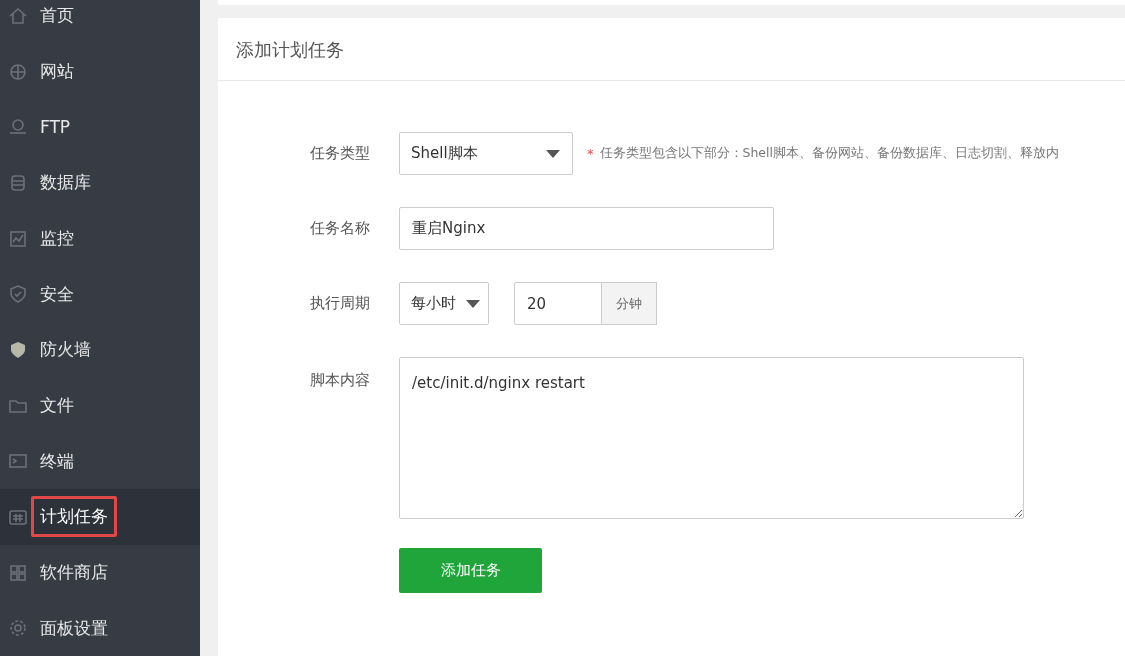  I want to click on field-label: 任务名称, so click(340, 228).